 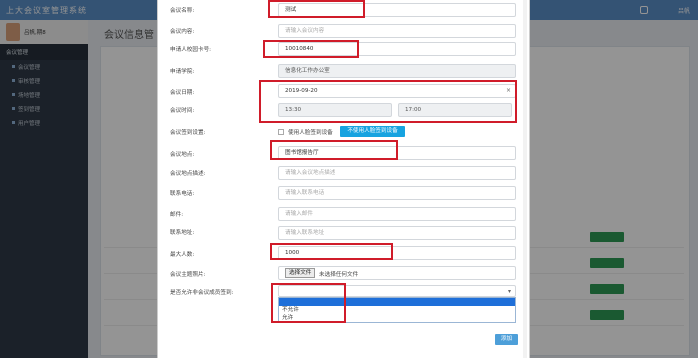 I want to click on location-desc-input: 请输入会议地点描述, so click(x=397, y=173).